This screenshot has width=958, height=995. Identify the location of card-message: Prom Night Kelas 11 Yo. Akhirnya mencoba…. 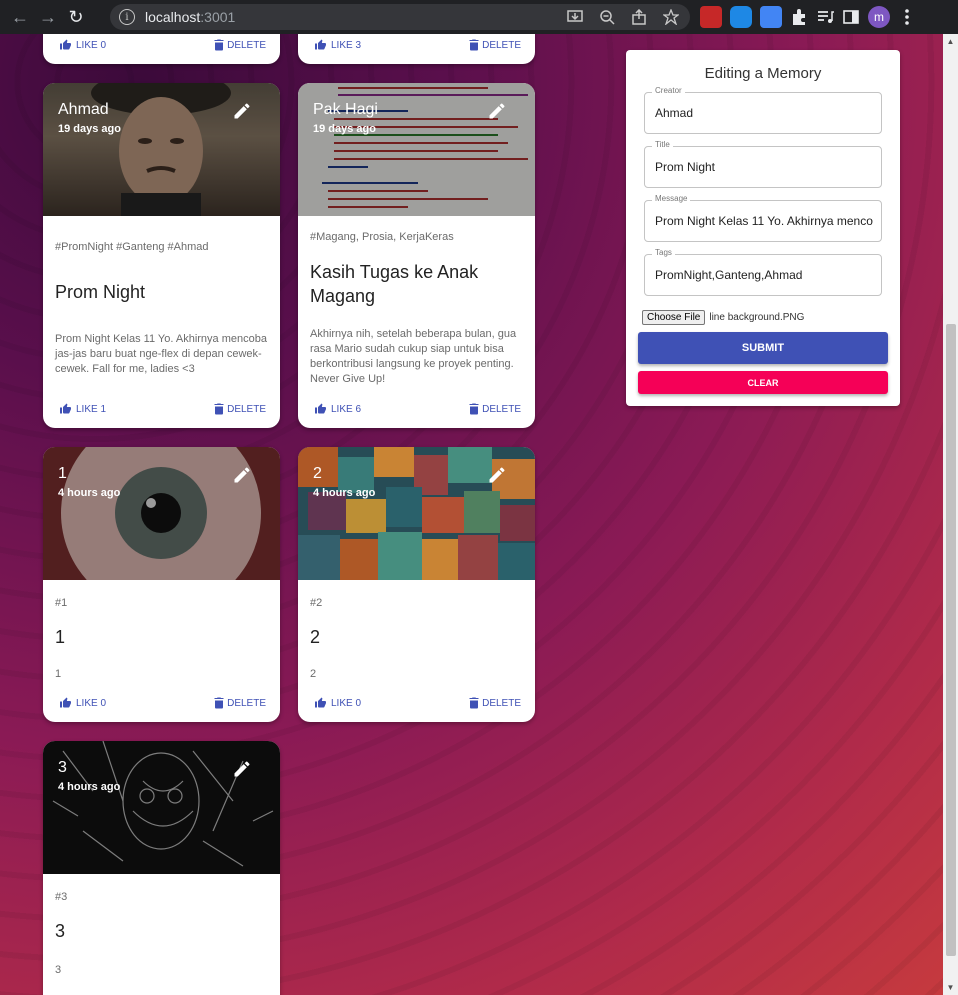
(161, 354).